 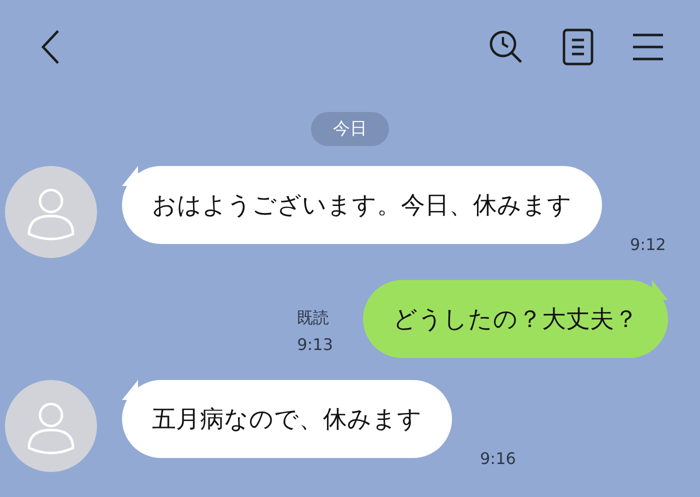 What do you see at coordinates (362, 205) in the screenshot?
I see `message-bubble: おはようございます。今日、休みます` at bounding box center [362, 205].